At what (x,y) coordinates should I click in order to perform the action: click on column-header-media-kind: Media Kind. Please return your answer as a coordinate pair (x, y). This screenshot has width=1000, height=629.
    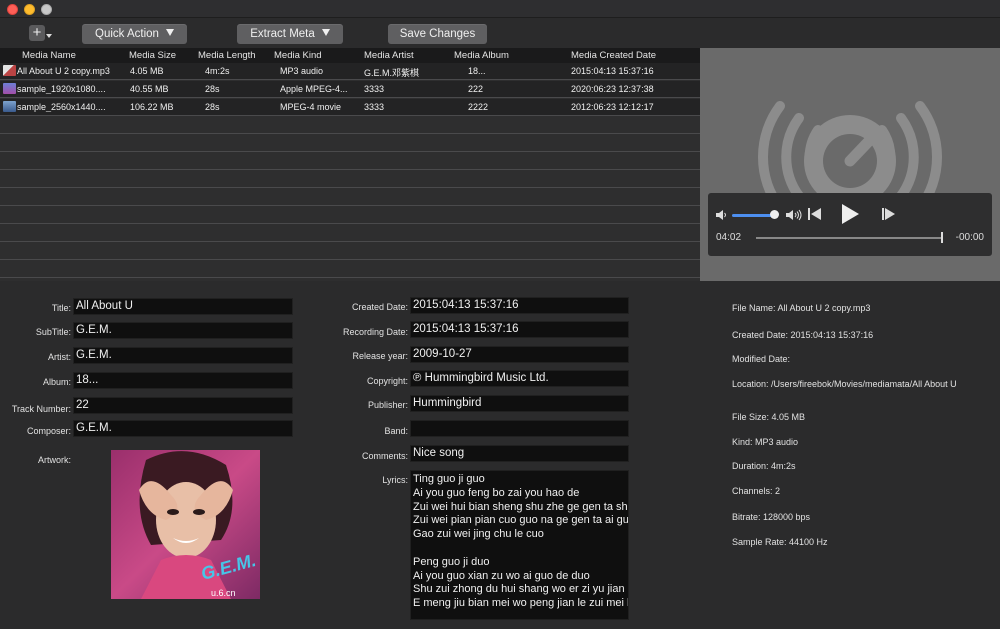
    Looking at the image, I should click on (298, 55).